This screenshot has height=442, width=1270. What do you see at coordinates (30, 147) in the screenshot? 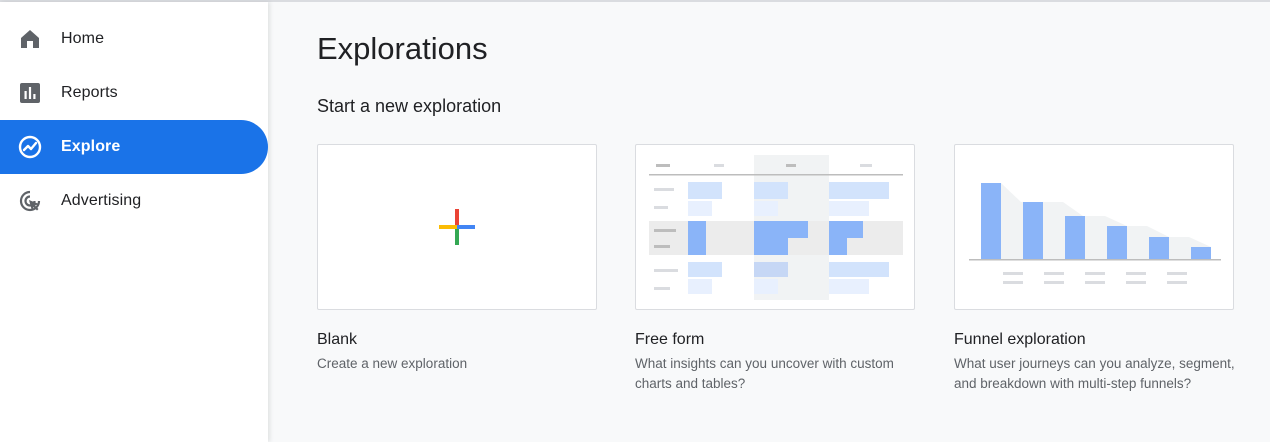
I see `explore-icon` at bounding box center [30, 147].